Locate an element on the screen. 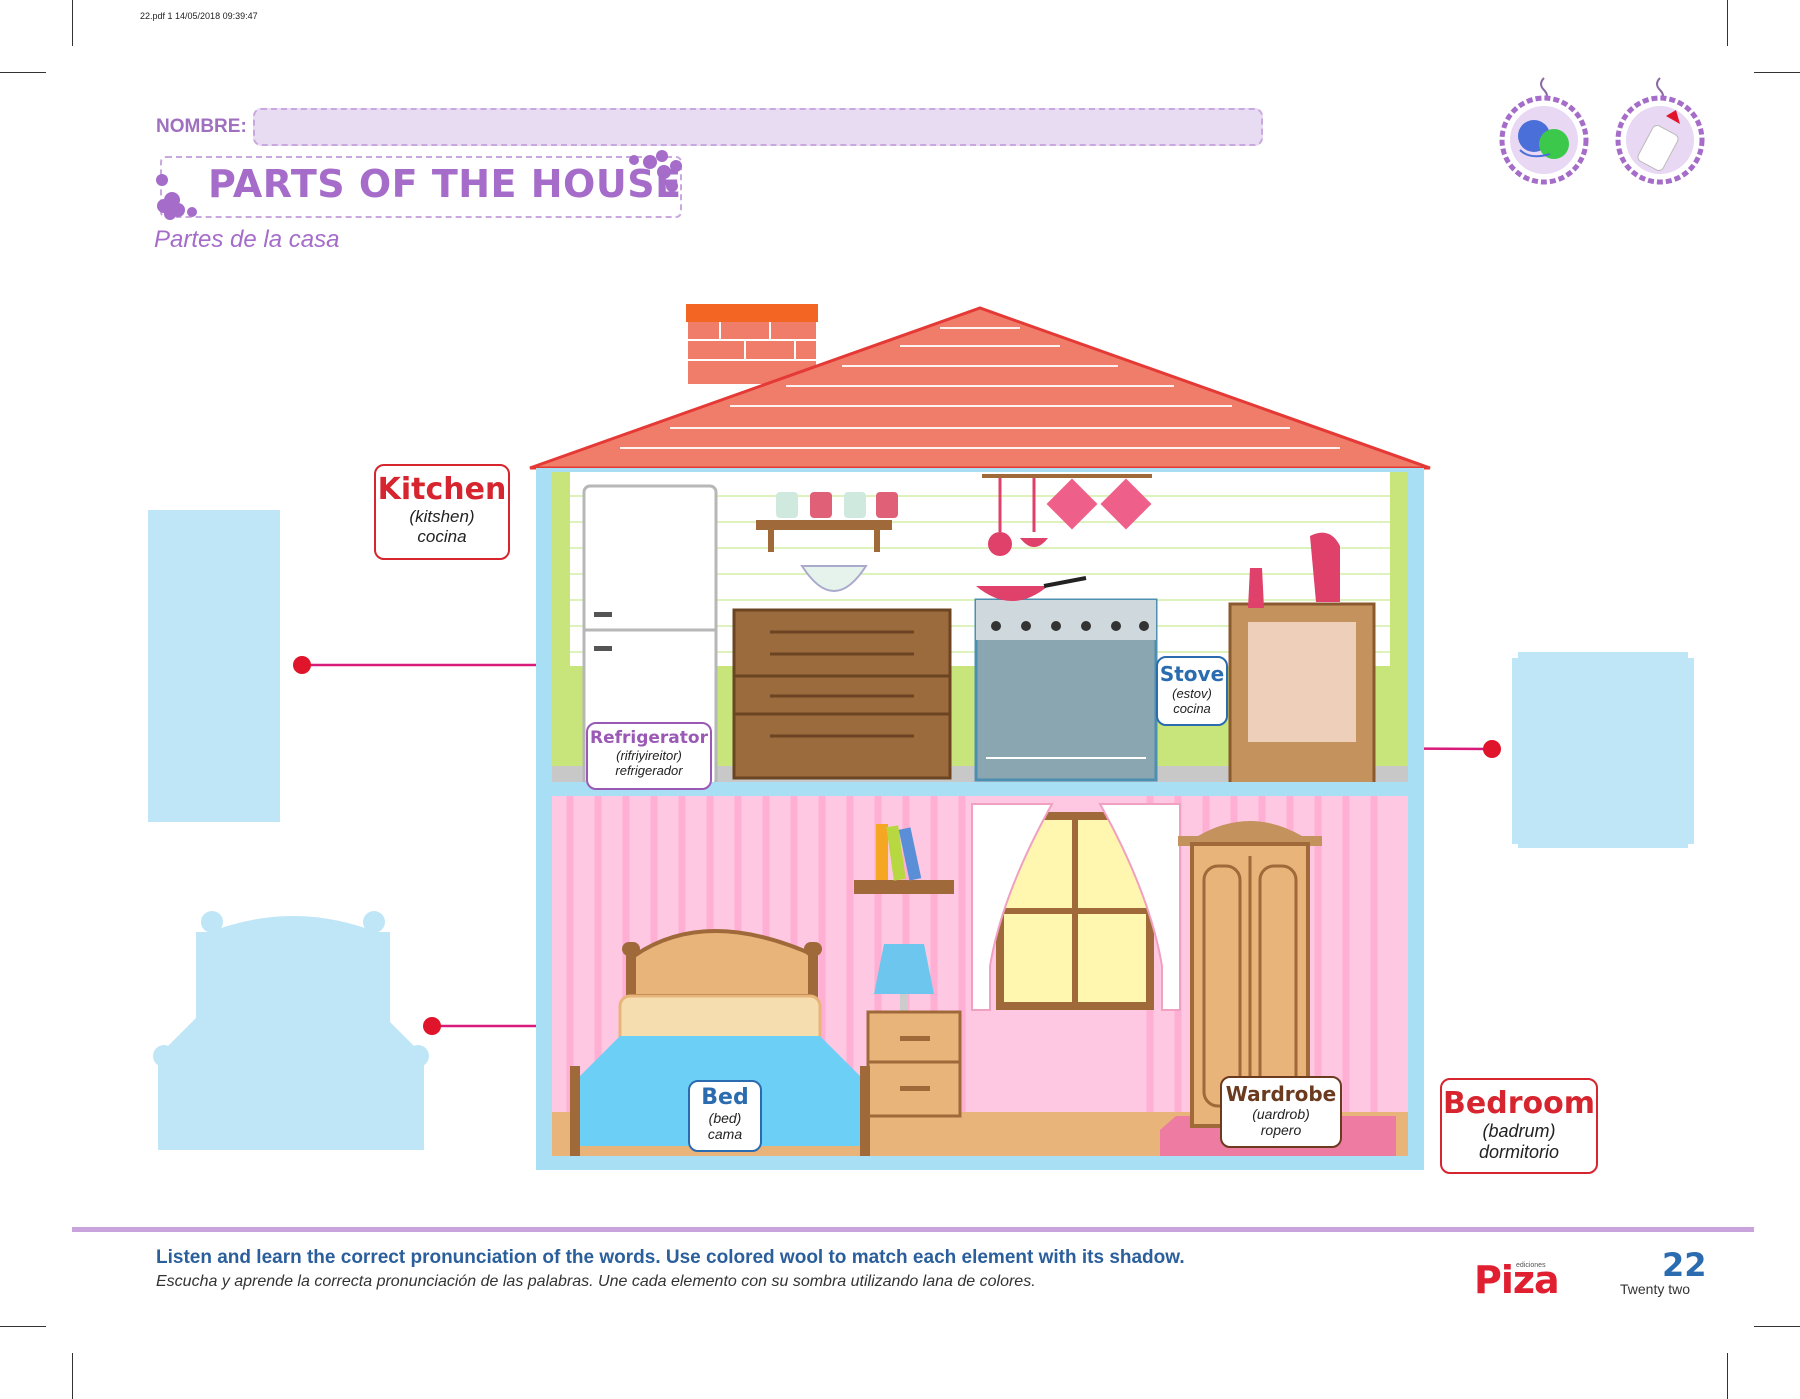  refrigerator-pronunciation: (rifriyireitor) is located at coordinates (649, 755).